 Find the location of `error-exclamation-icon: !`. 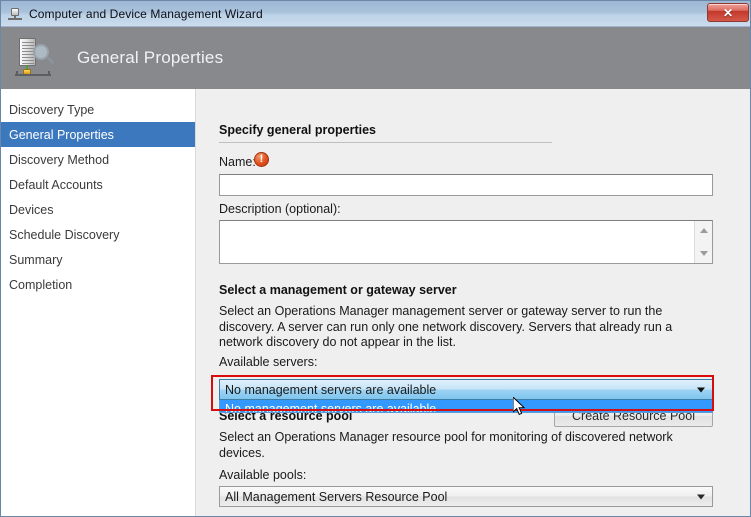

error-exclamation-icon: ! is located at coordinates (261, 159).